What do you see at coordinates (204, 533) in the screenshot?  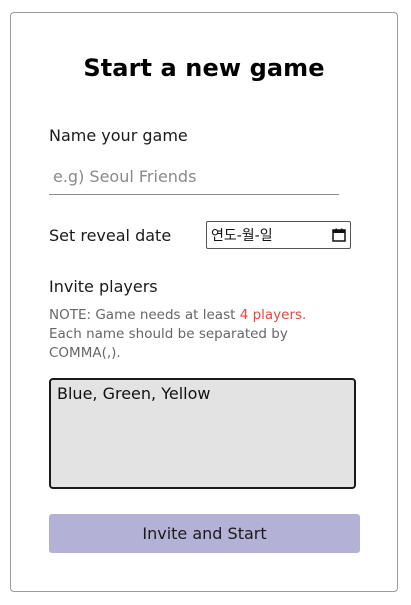 I see `invite-and-start-button: Invite and Start` at bounding box center [204, 533].